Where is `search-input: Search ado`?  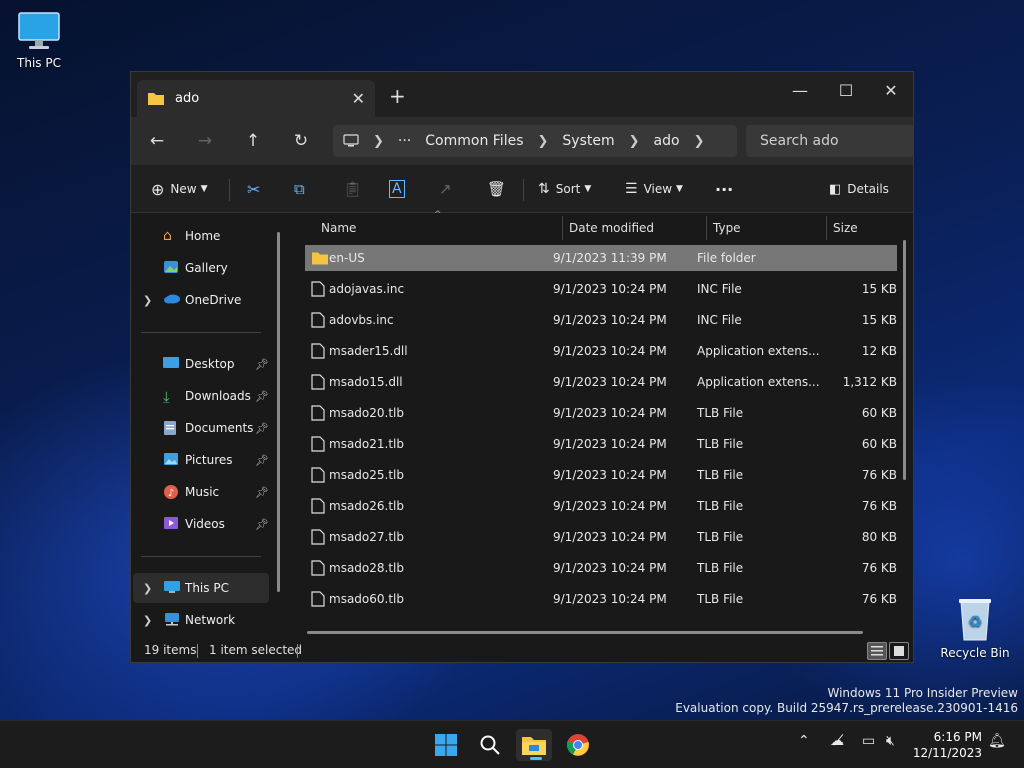 search-input: Search ado is located at coordinates (830, 141).